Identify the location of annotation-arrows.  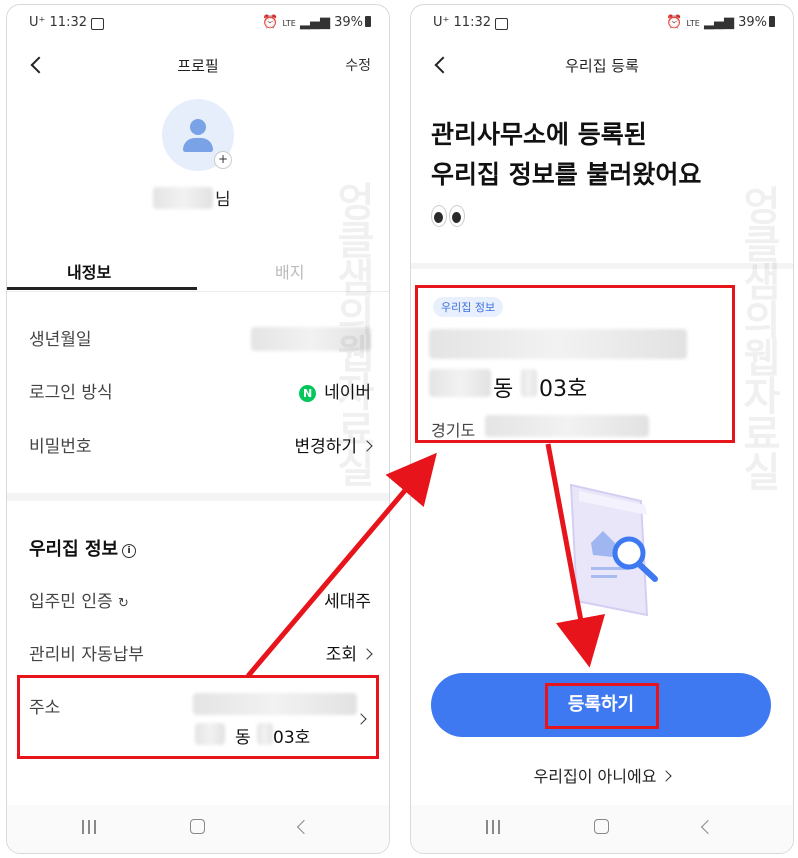
(426, 560).